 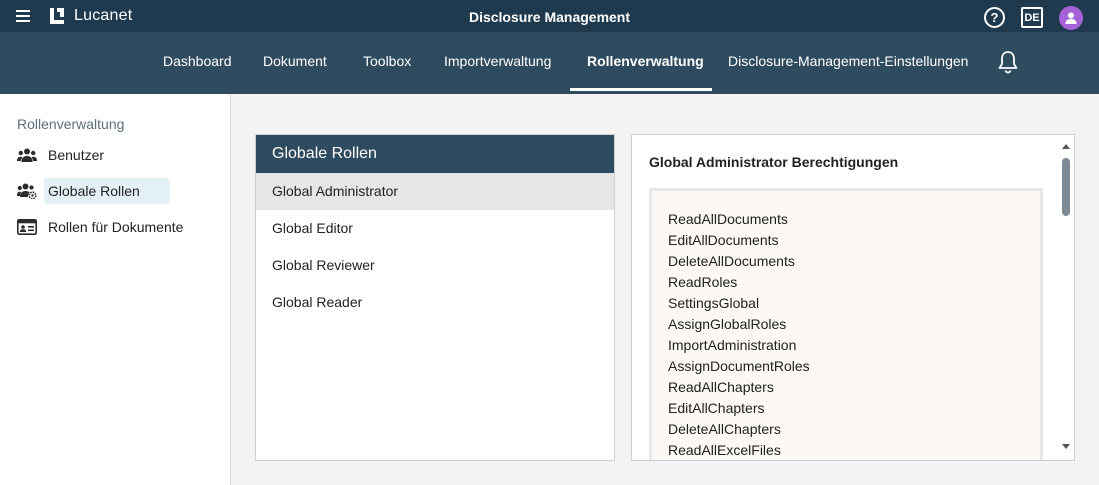 I want to click on role-item-global-administrator: Global Administrator, so click(x=435, y=191).